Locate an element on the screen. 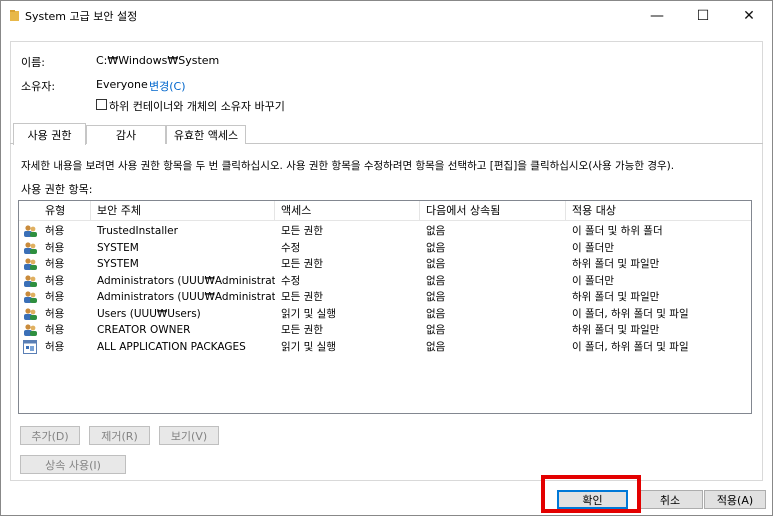 The height and width of the screenshot is (516, 773). add-button: 추가(D) is located at coordinates (50, 435).